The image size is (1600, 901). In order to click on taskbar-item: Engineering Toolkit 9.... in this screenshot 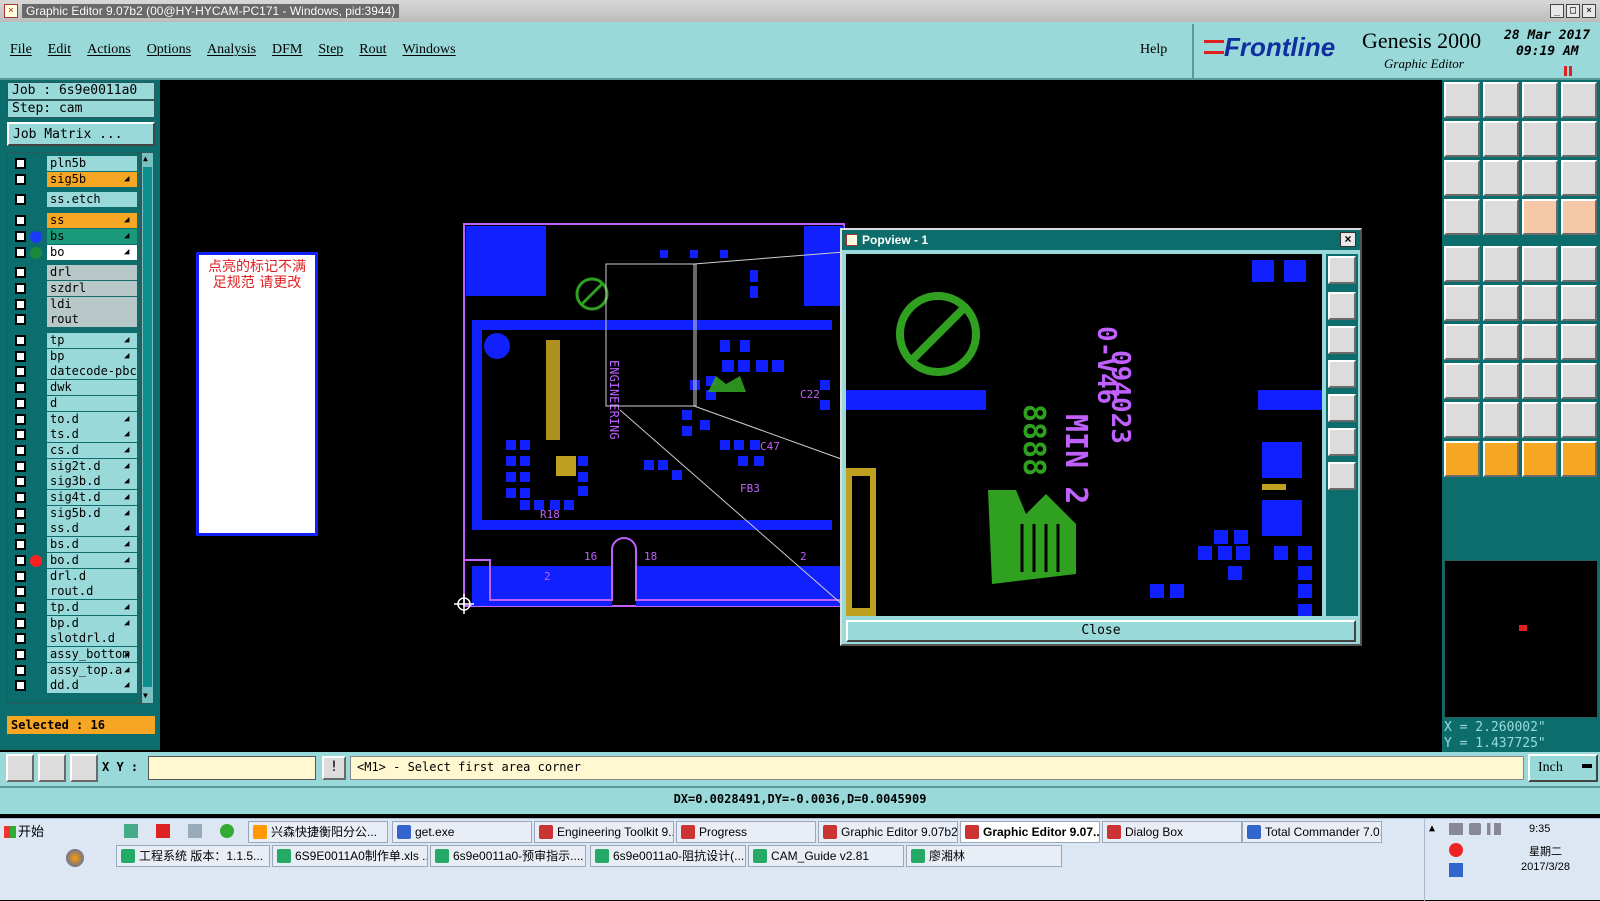, I will do `click(604, 832)`.